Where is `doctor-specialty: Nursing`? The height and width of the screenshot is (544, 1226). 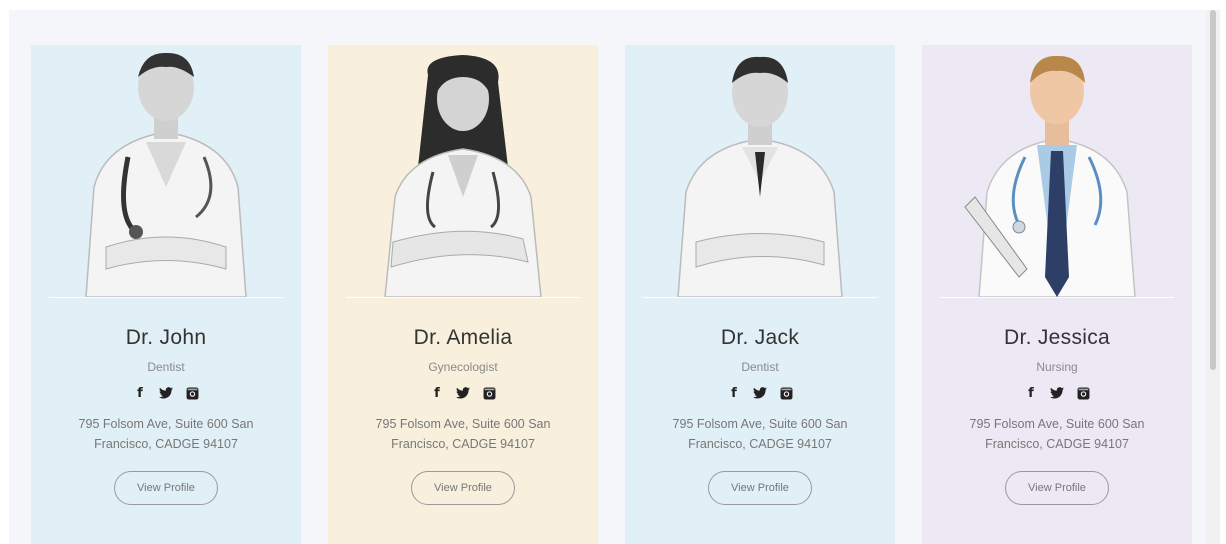 doctor-specialty: Nursing is located at coordinates (1057, 367).